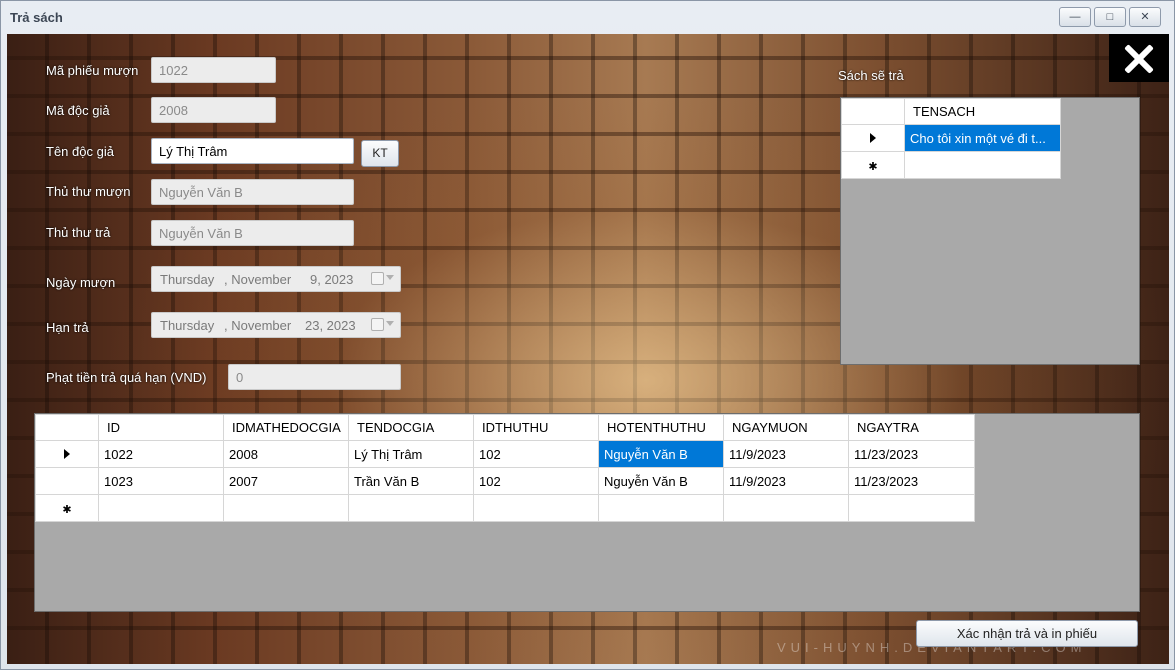  I want to click on maximize-button: □, so click(1110, 17).